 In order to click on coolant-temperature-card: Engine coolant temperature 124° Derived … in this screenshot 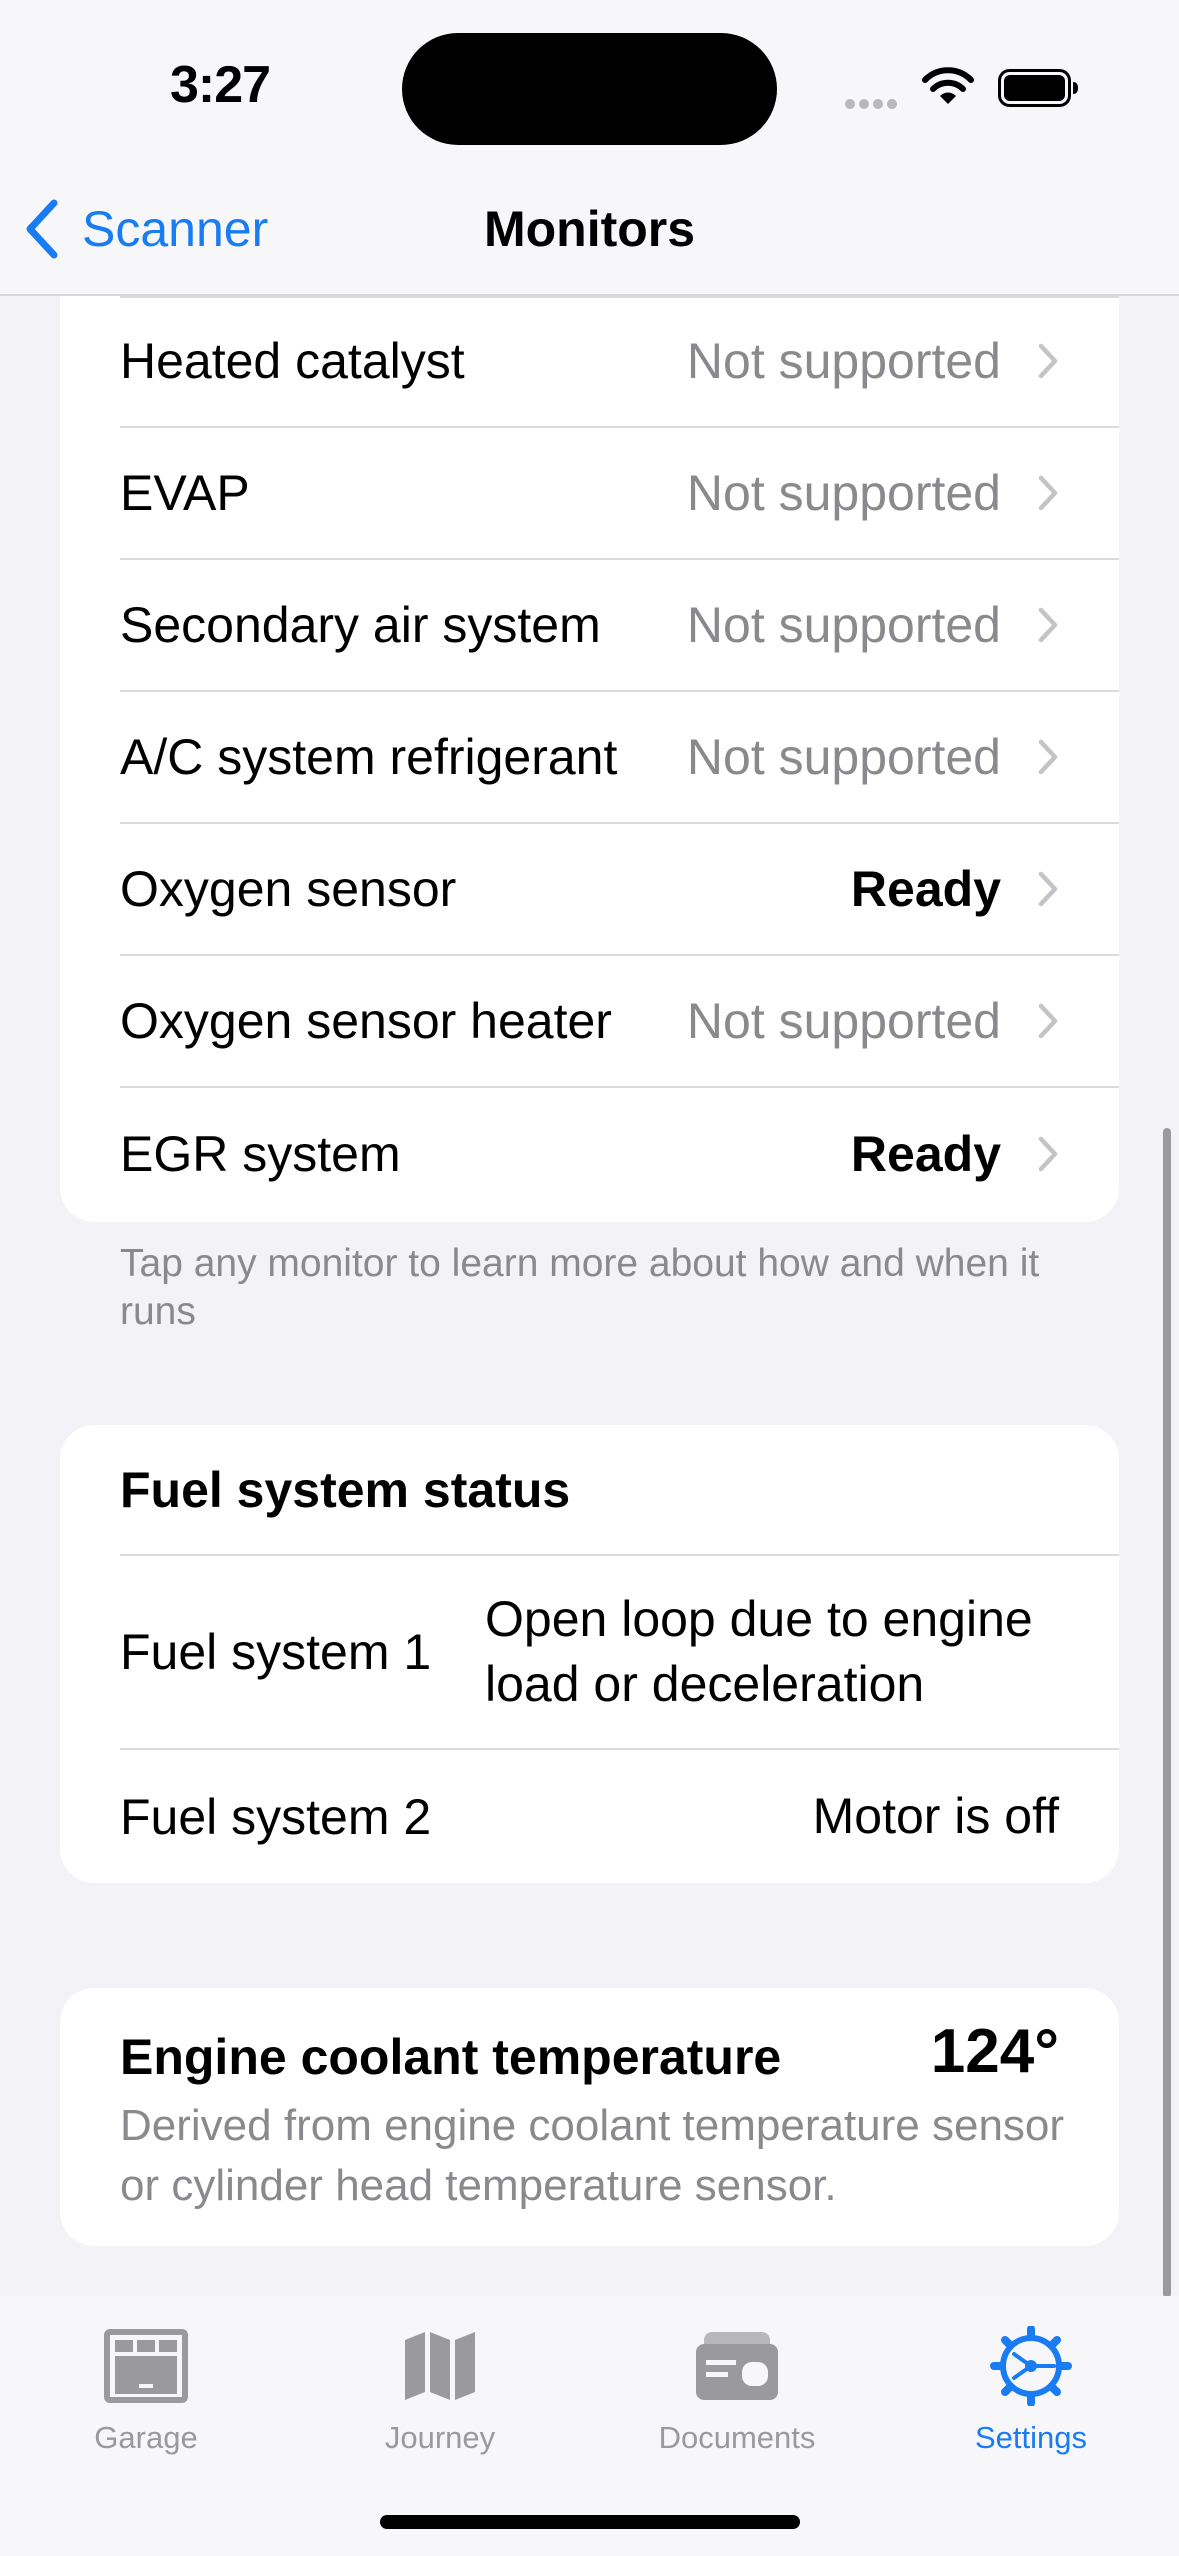, I will do `click(589, 2117)`.